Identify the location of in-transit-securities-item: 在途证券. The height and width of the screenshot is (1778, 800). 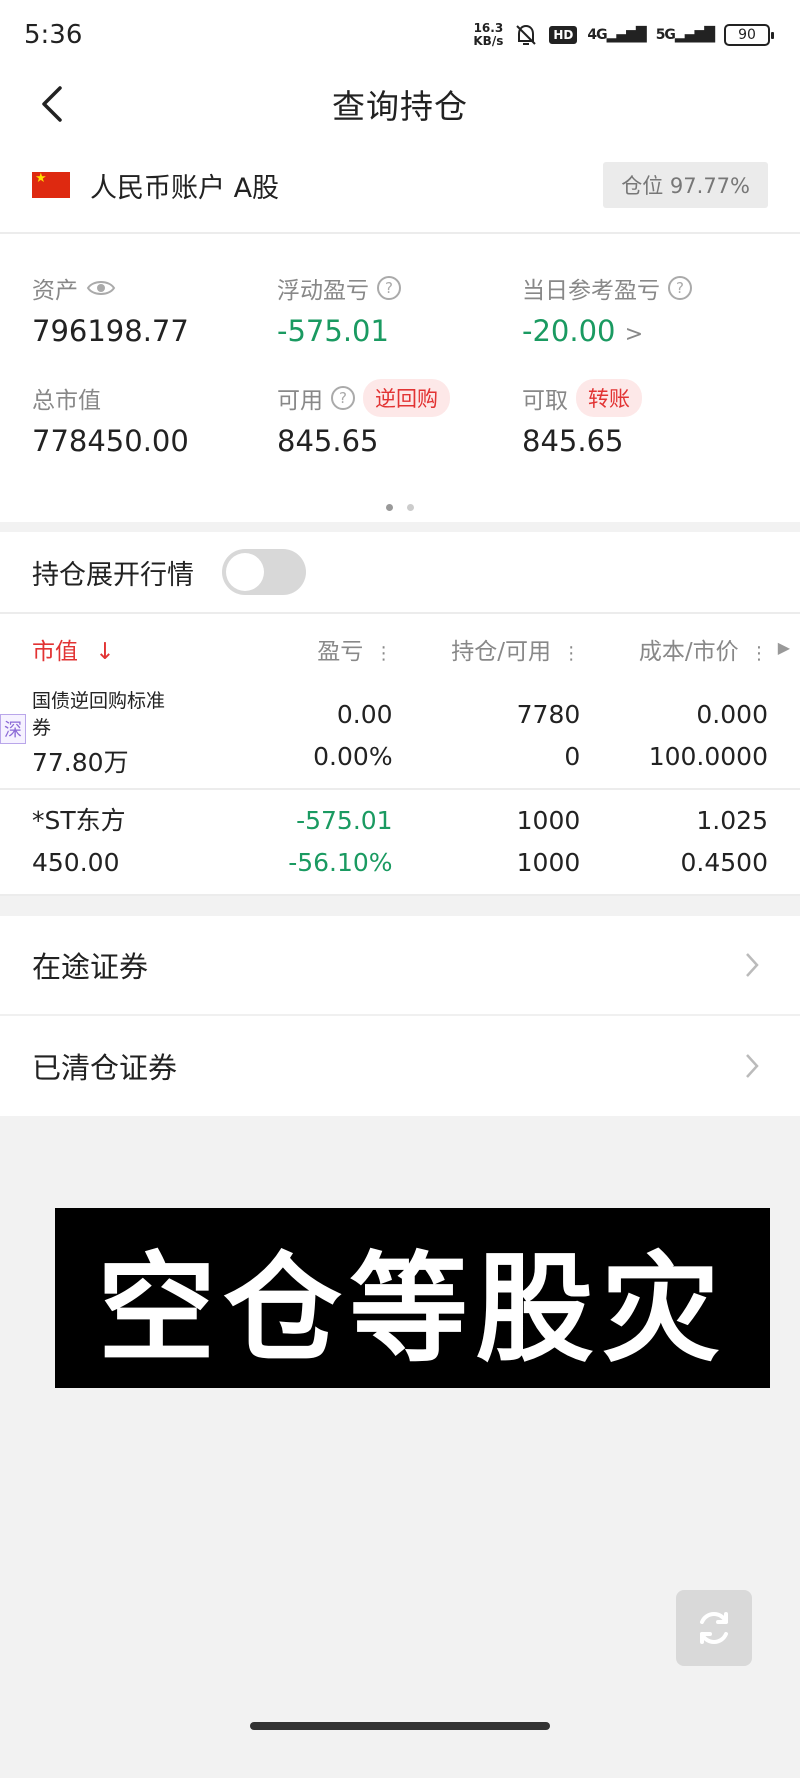
(400, 966).